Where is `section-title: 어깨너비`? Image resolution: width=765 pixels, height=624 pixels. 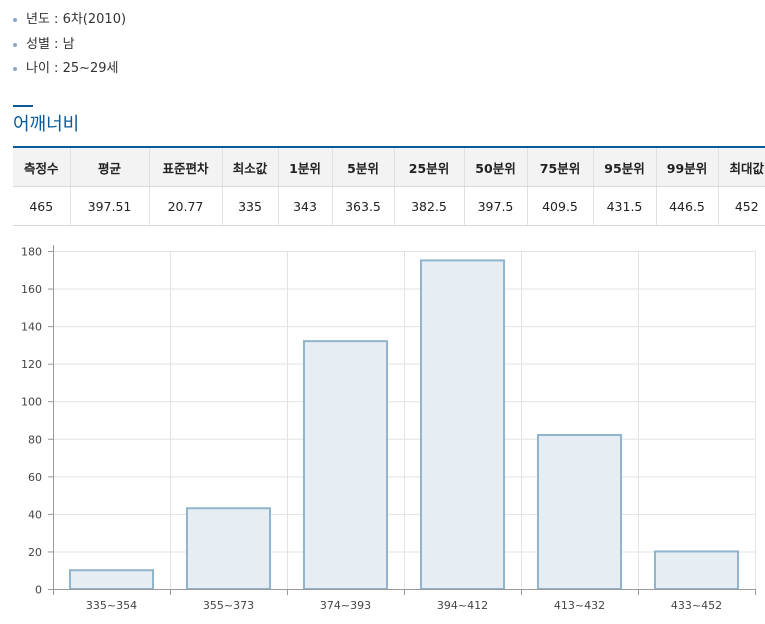 section-title: 어깨너비 is located at coordinates (46, 124).